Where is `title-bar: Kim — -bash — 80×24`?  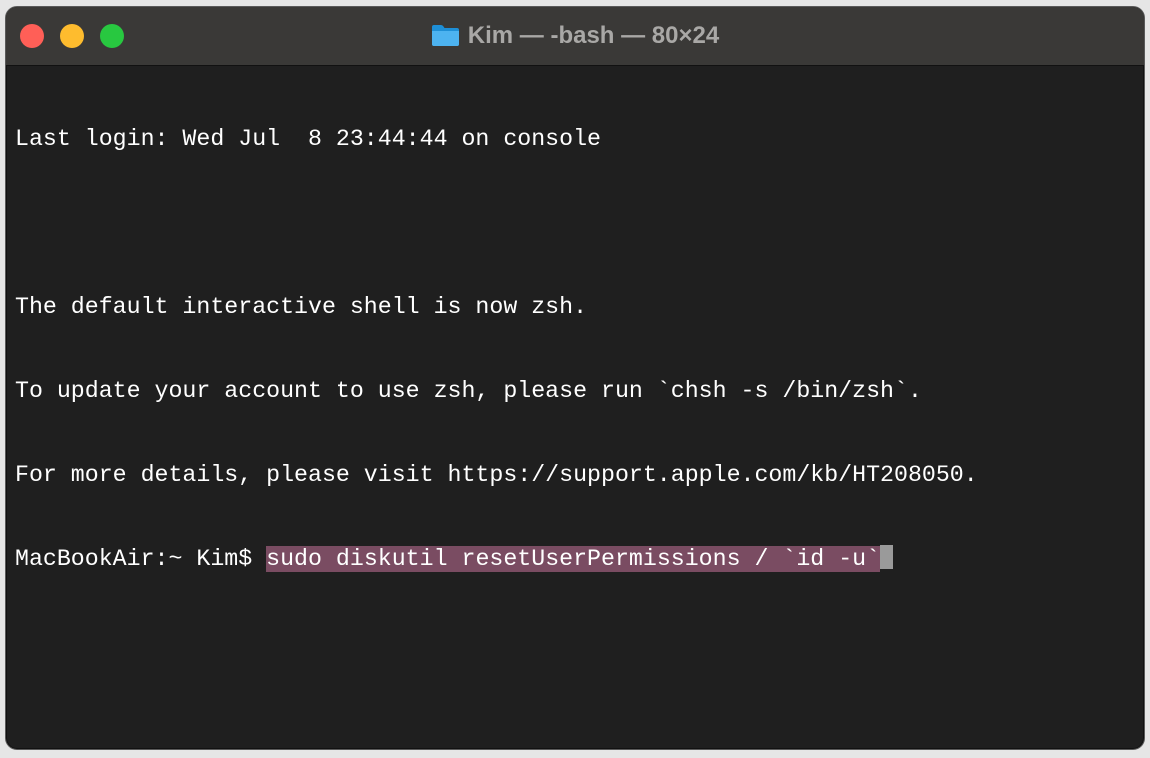 title-bar: Kim — -bash — 80×24 is located at coordinates (575, 36).